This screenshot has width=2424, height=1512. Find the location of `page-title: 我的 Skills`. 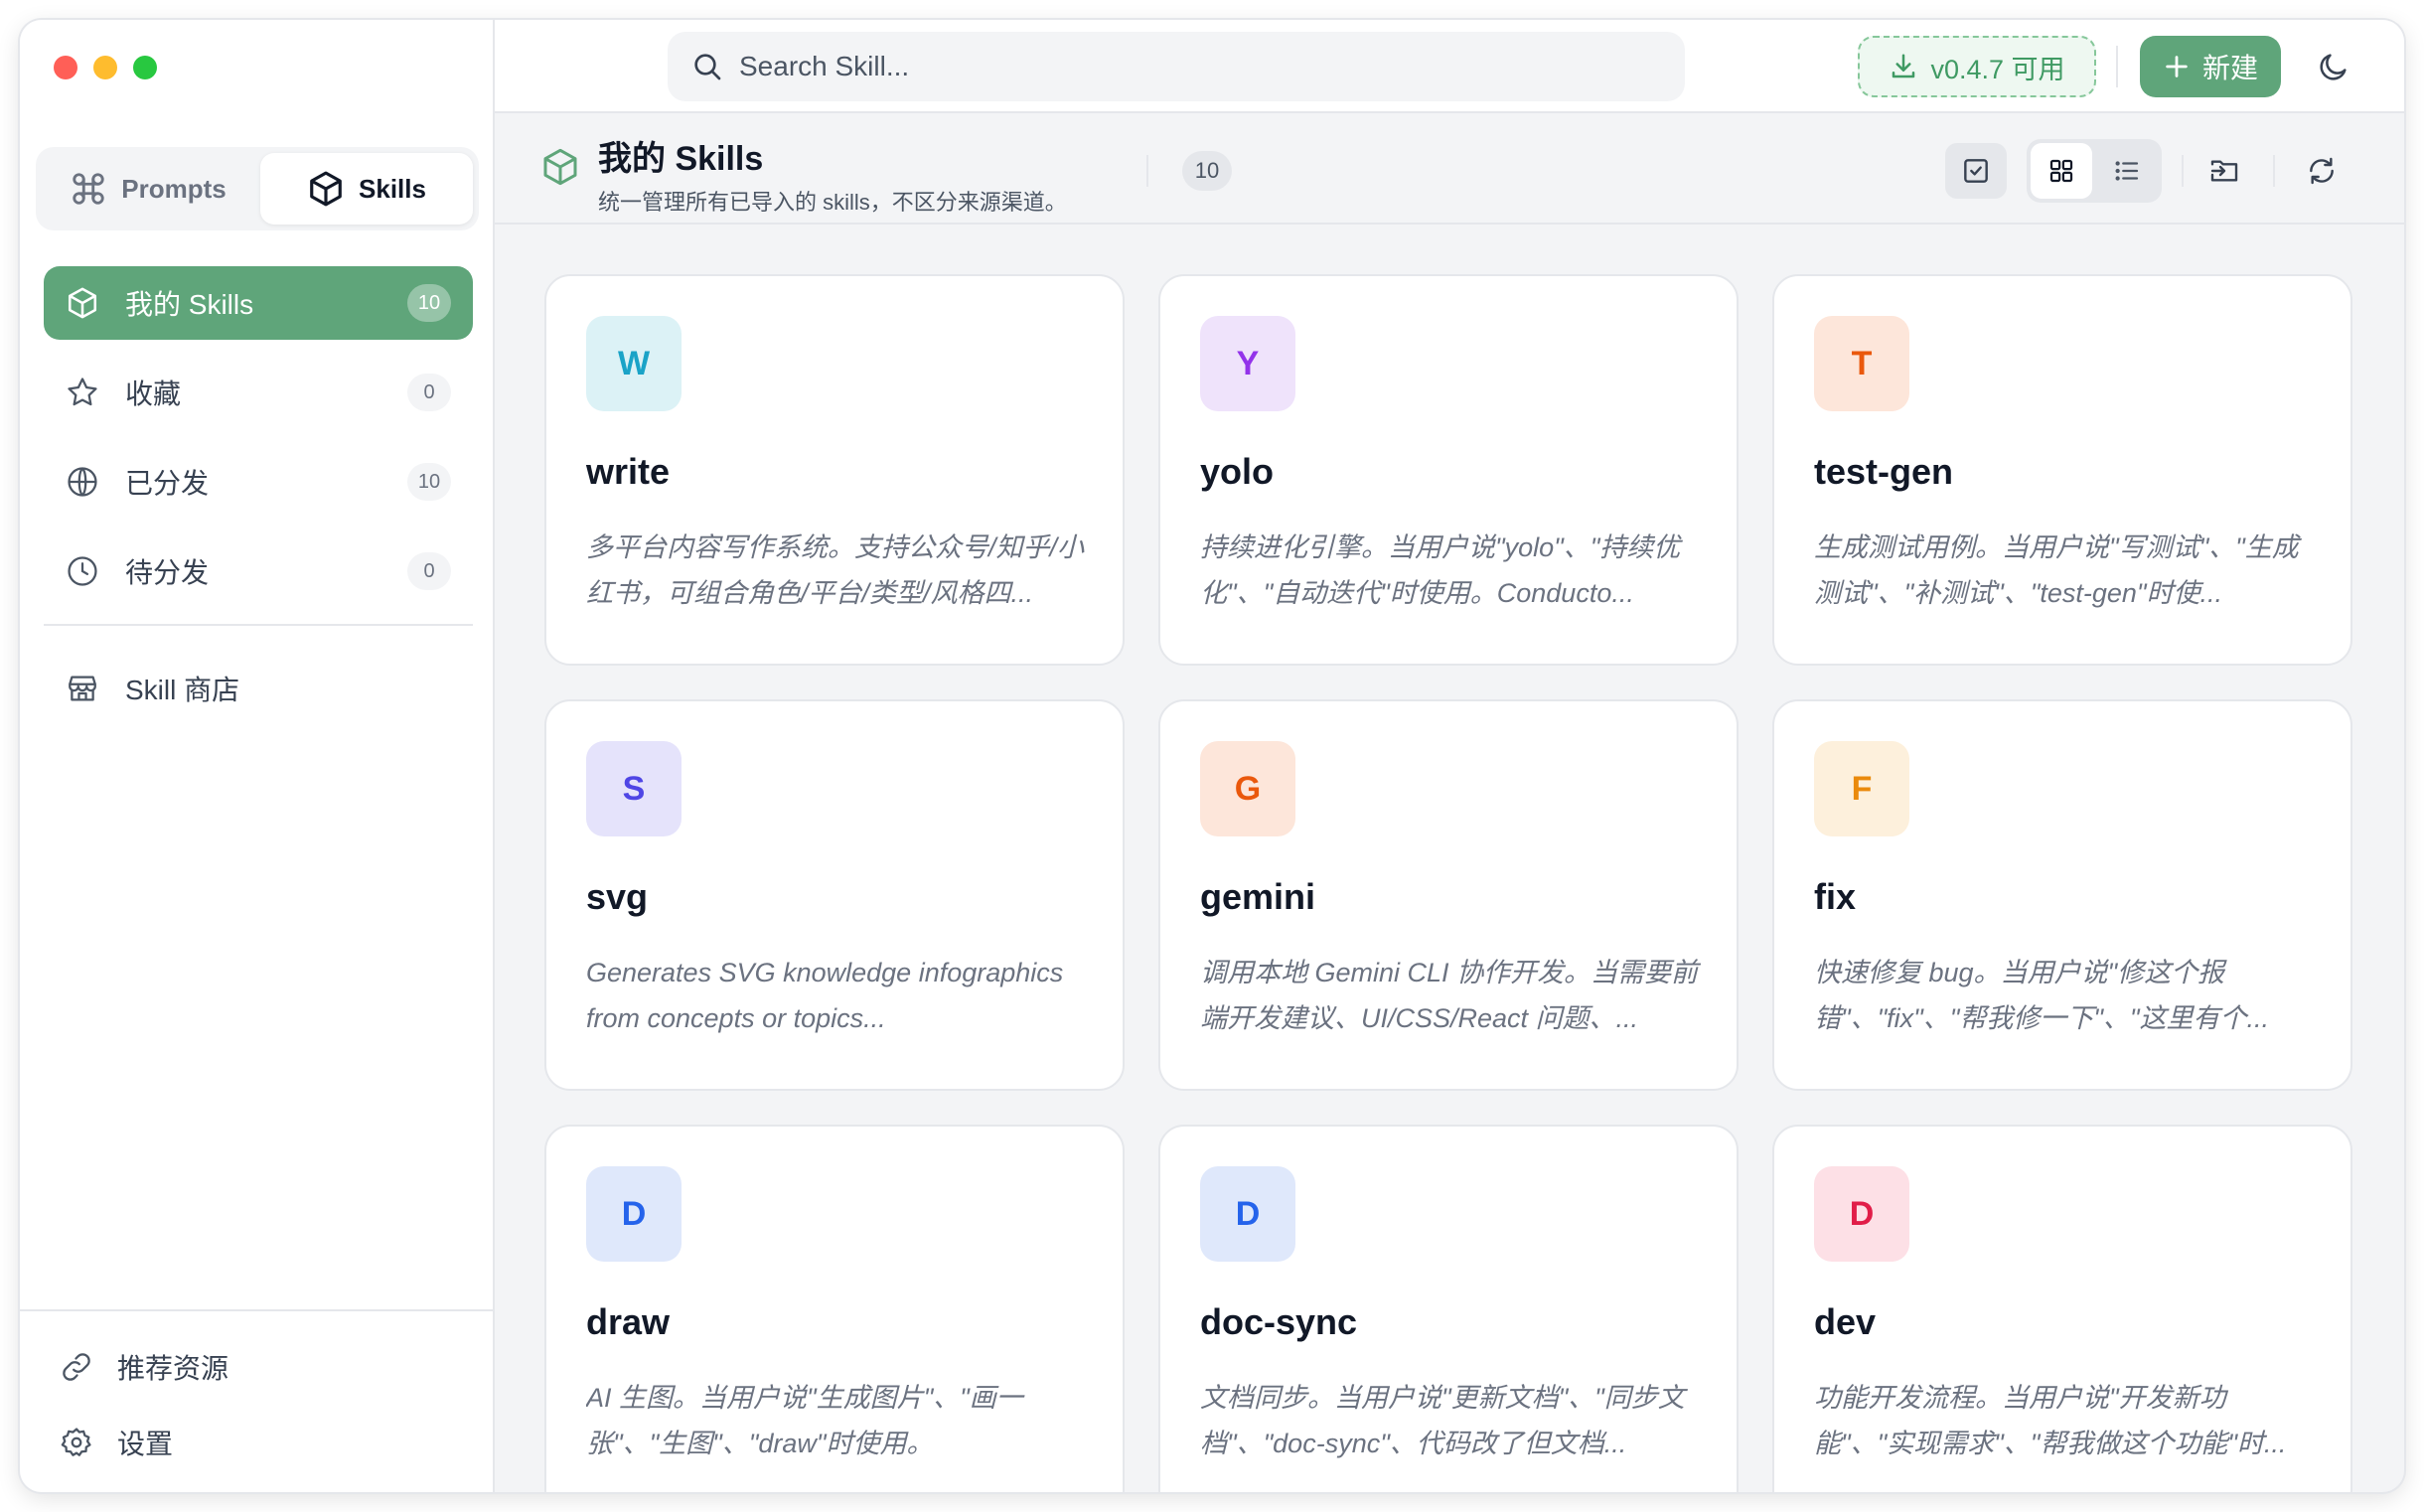

page-title: 我的 Skills is located at coordinates (681, 159).